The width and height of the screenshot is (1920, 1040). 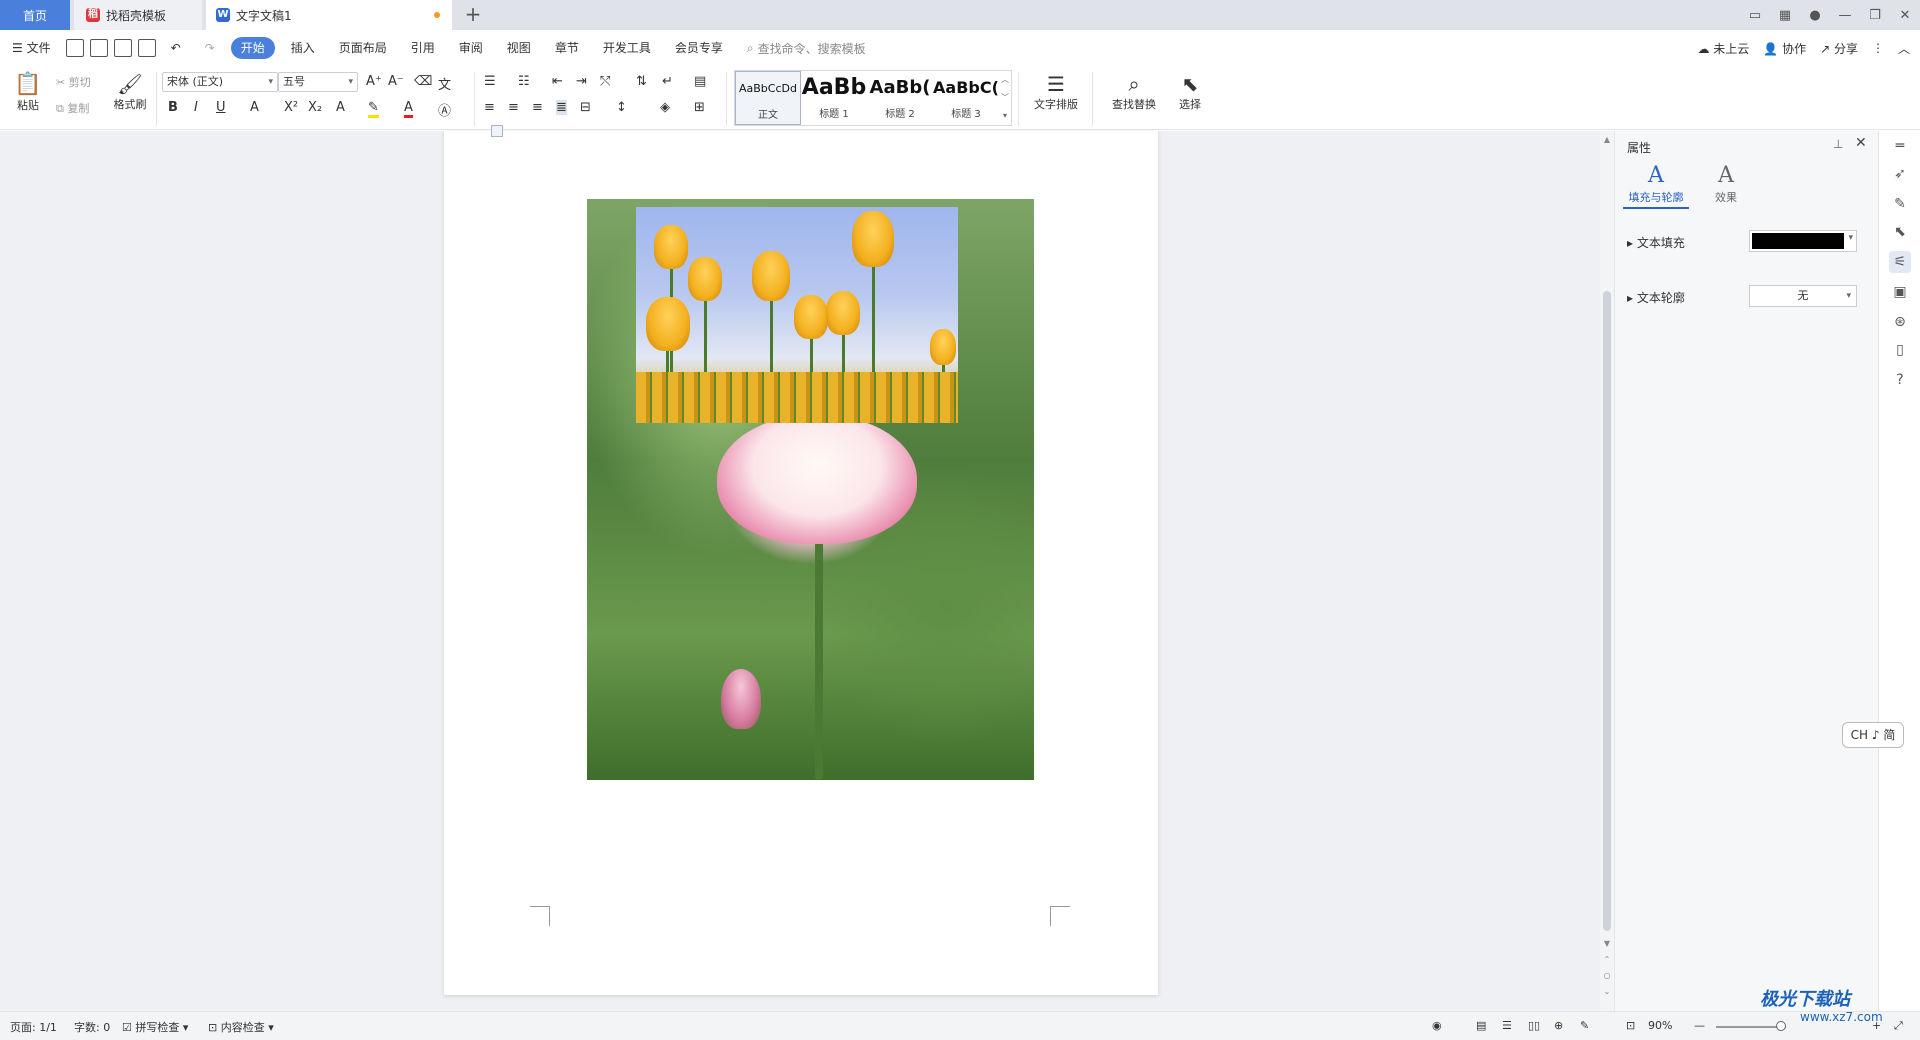 I want to click on shrink-font-icon: A⁻, so click(x=396, y=81).